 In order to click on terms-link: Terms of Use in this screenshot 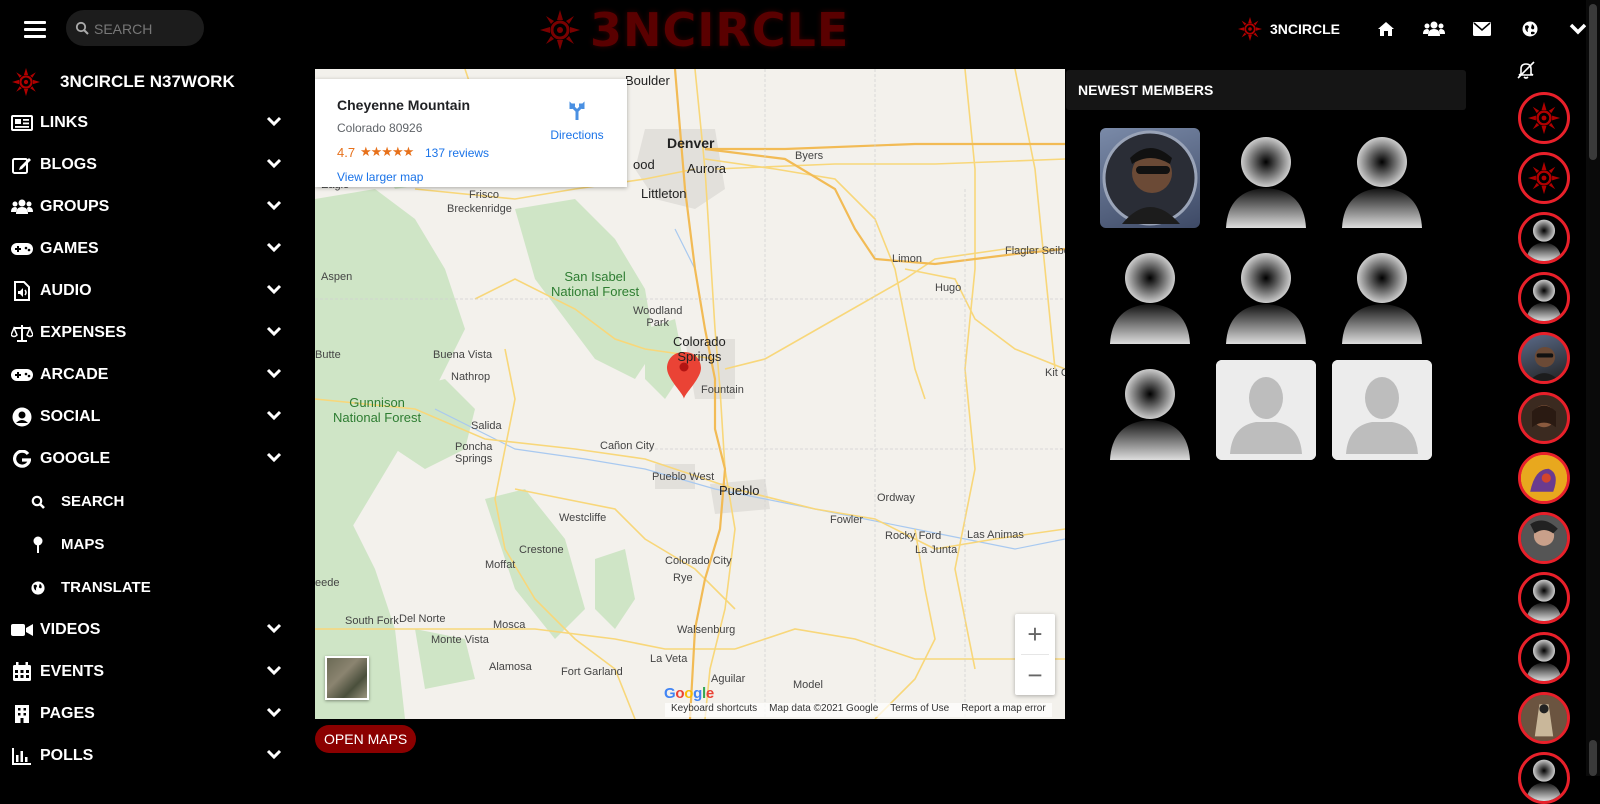, I will do `click(919, 710)`.